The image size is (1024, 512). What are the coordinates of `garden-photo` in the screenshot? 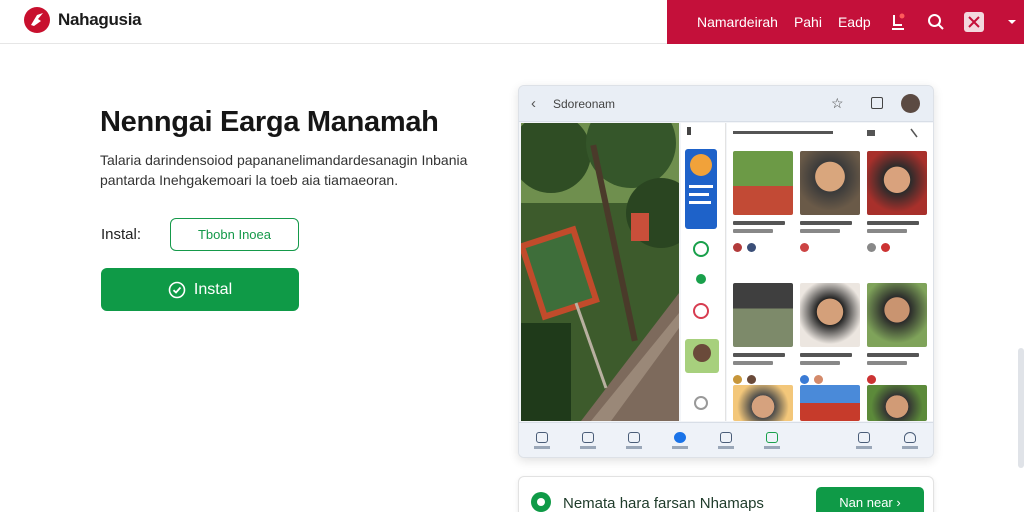 It's located at (600, 272).